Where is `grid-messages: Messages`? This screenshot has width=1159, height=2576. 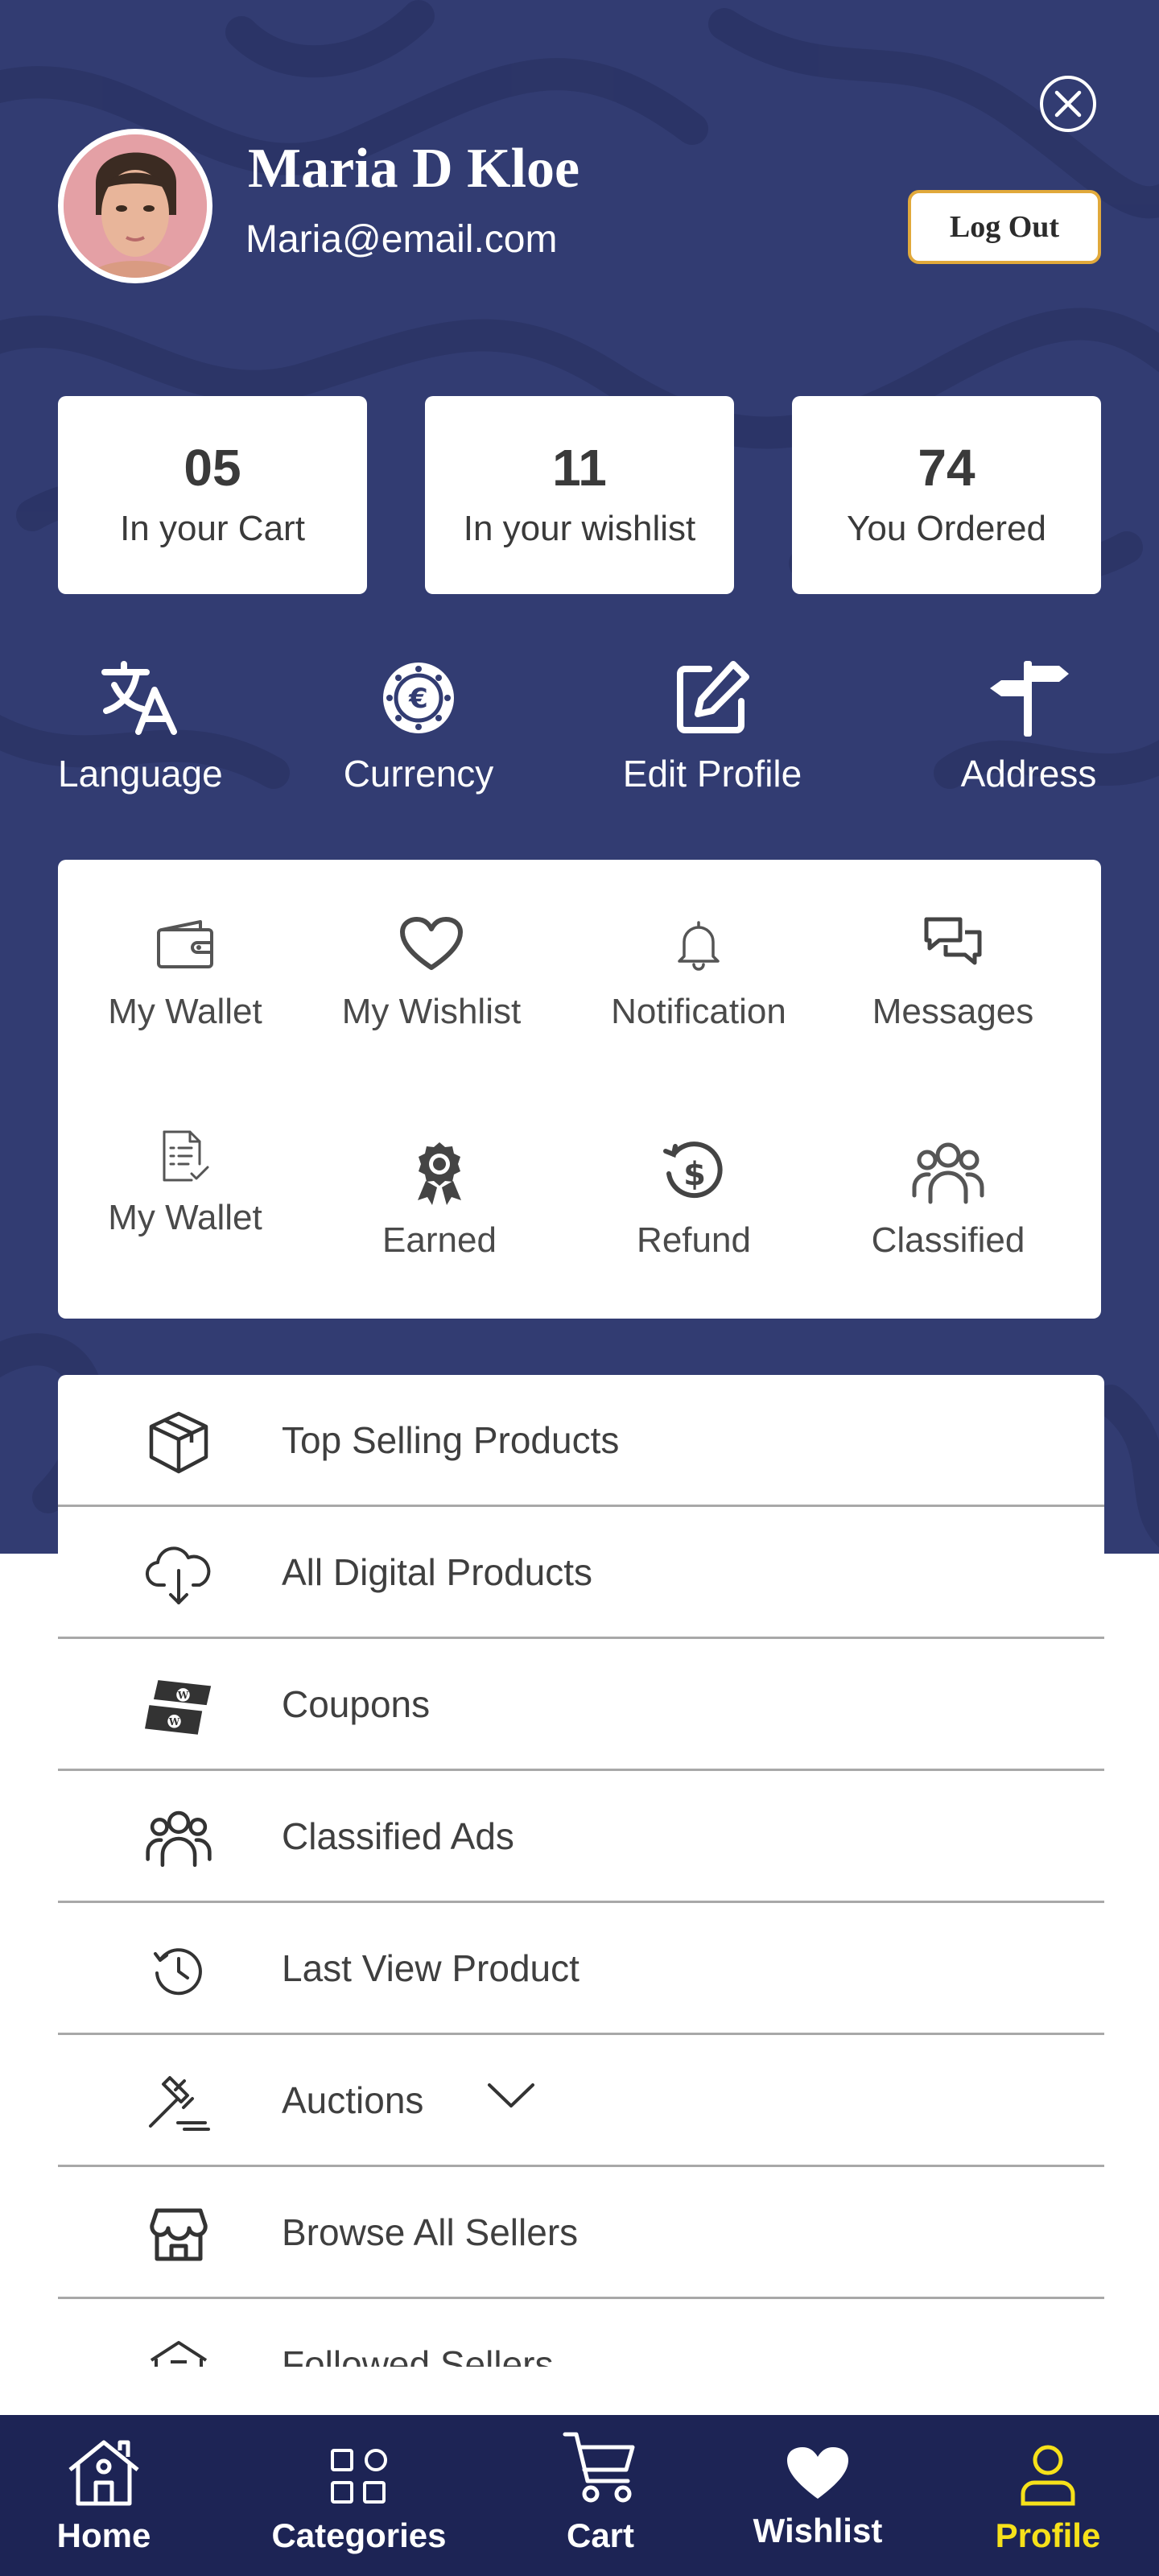
grid-messages: Messages is located at coordinates (953, 970).